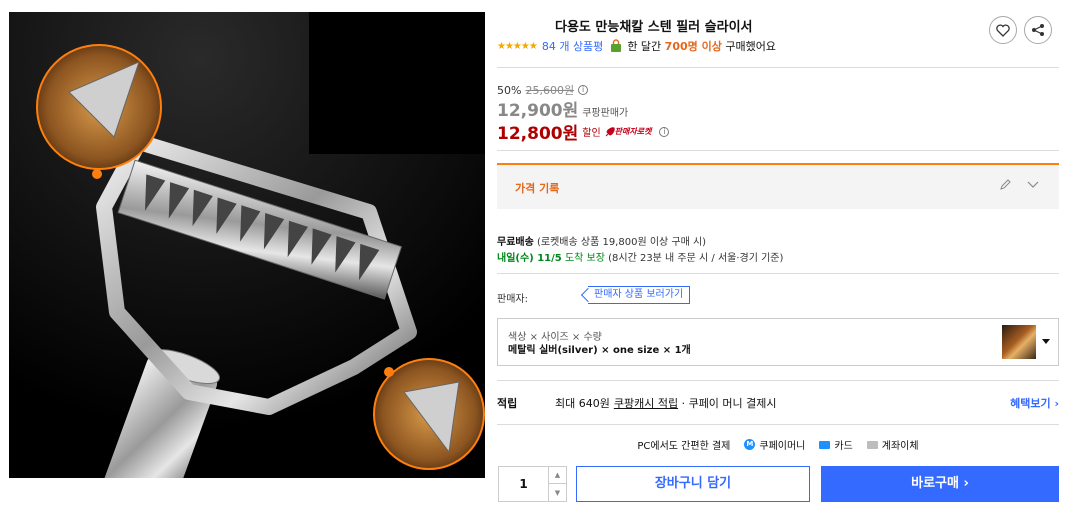 This screenshot has width=1085, height=509. Describe the element at coordinates (512, 299) in the screenshot. I see `seller-label: 판매자:` at that location.